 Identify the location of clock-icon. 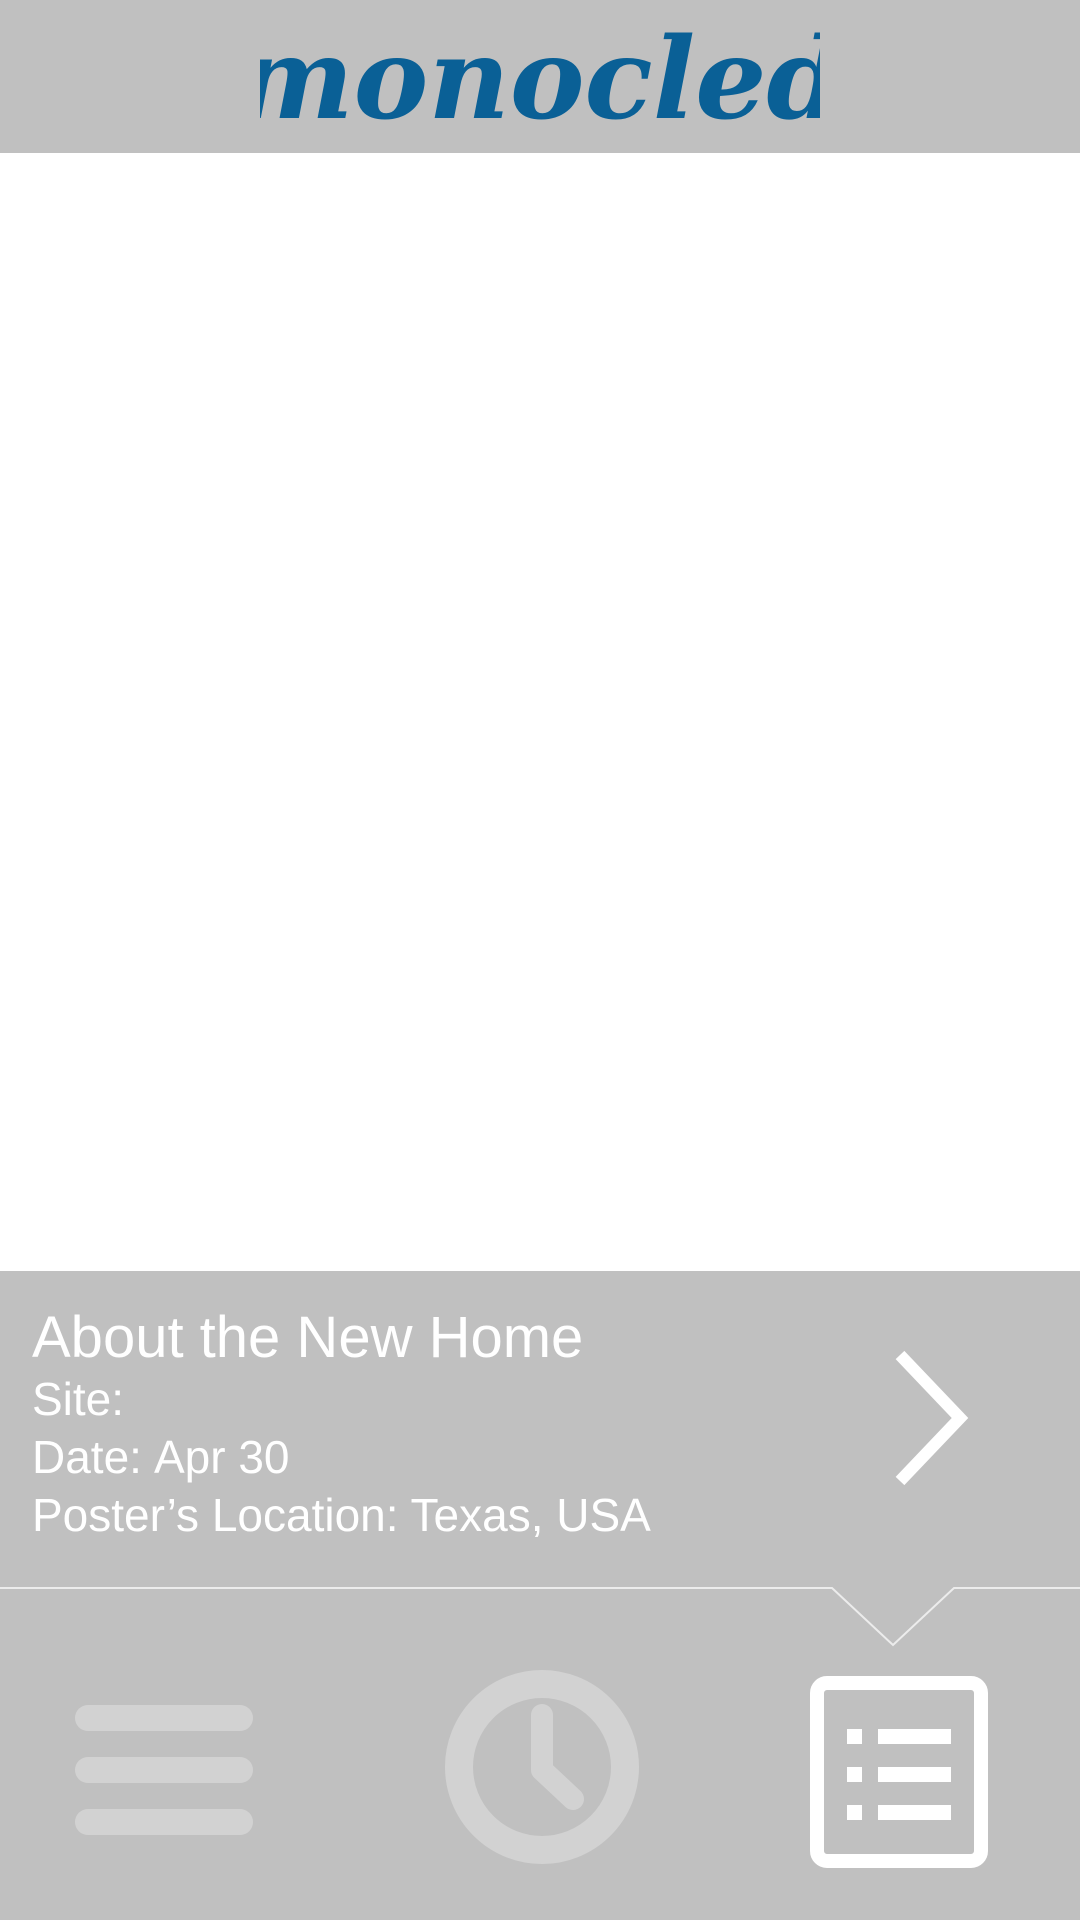
(542, 1767).